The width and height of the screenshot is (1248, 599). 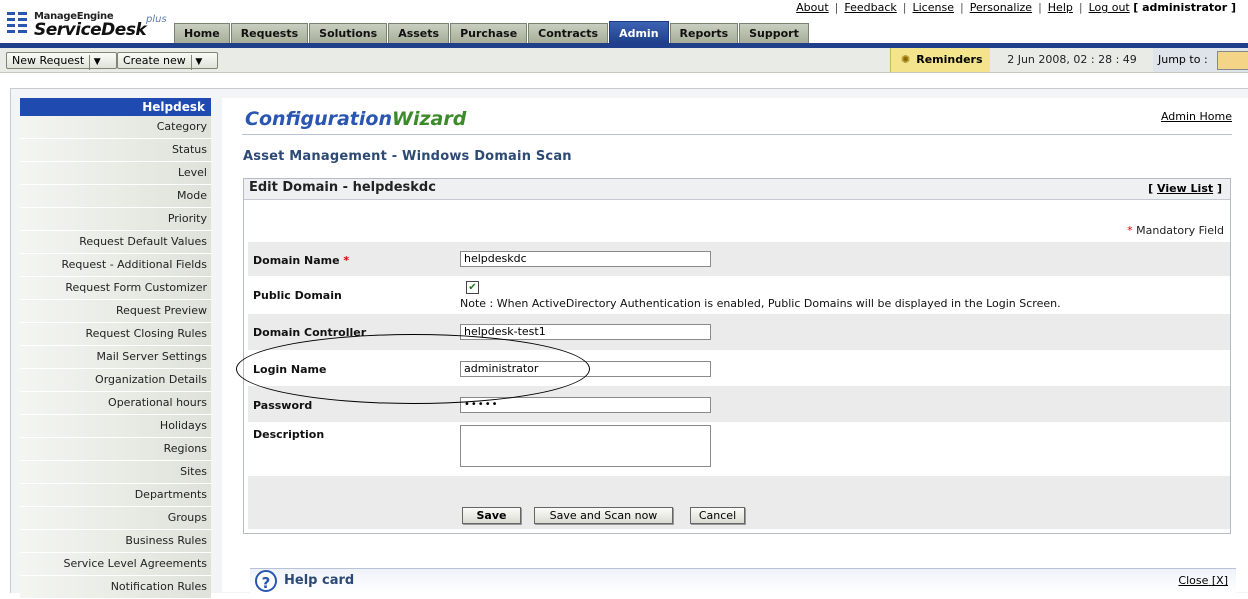 I want to click on sidebar-item-request-default-values: Request Default Values, so click(x=115, y=242).